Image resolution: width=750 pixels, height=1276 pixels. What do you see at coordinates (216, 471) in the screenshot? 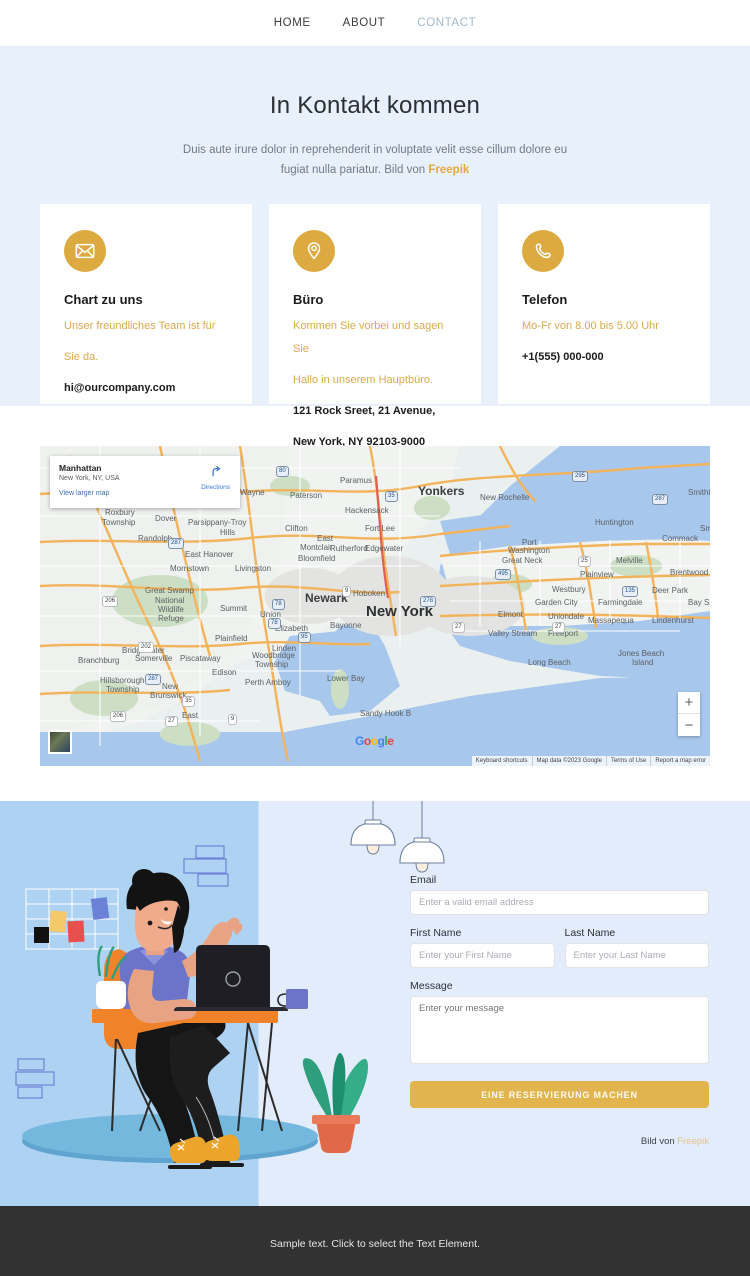
I see `directions-icon` at bounding box center [216, 471].